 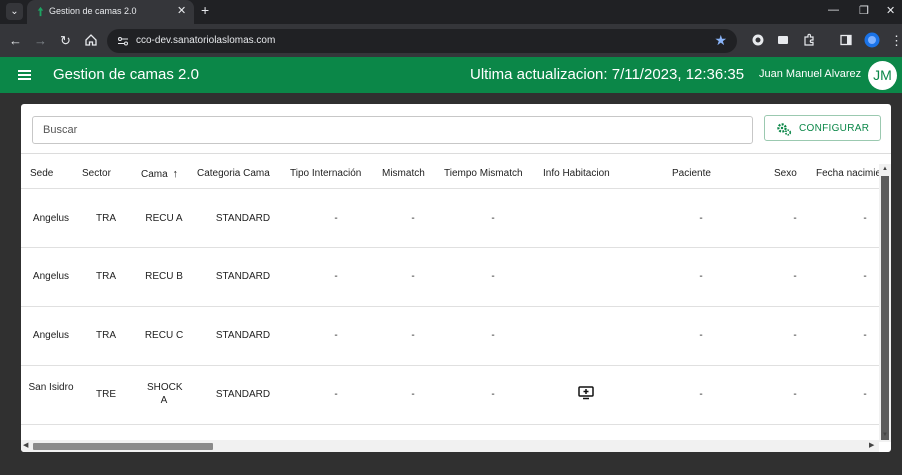 What do you see at coordinates (40, 40) in the screenshot?
I see `forward-icon: →` at bounding box center [40, 40].